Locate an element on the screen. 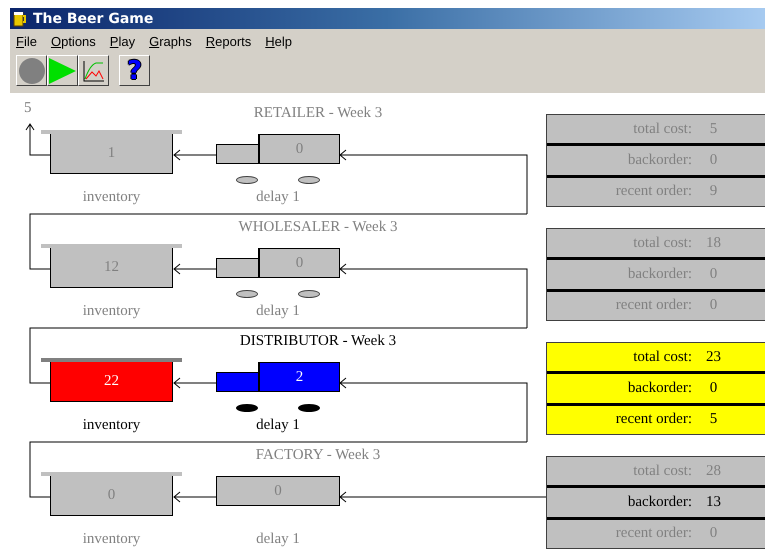 This screenshot has height=549, width=765. inventory-box: 22 is located at coordinates (111, 382).